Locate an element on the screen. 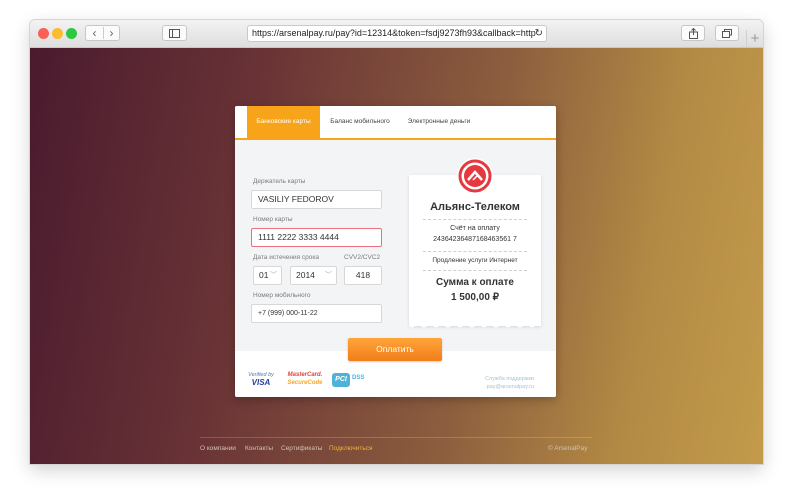 This screenshot has height=500, width=803. history-nav-group: ‹ › is located at coordinates (102, 33).